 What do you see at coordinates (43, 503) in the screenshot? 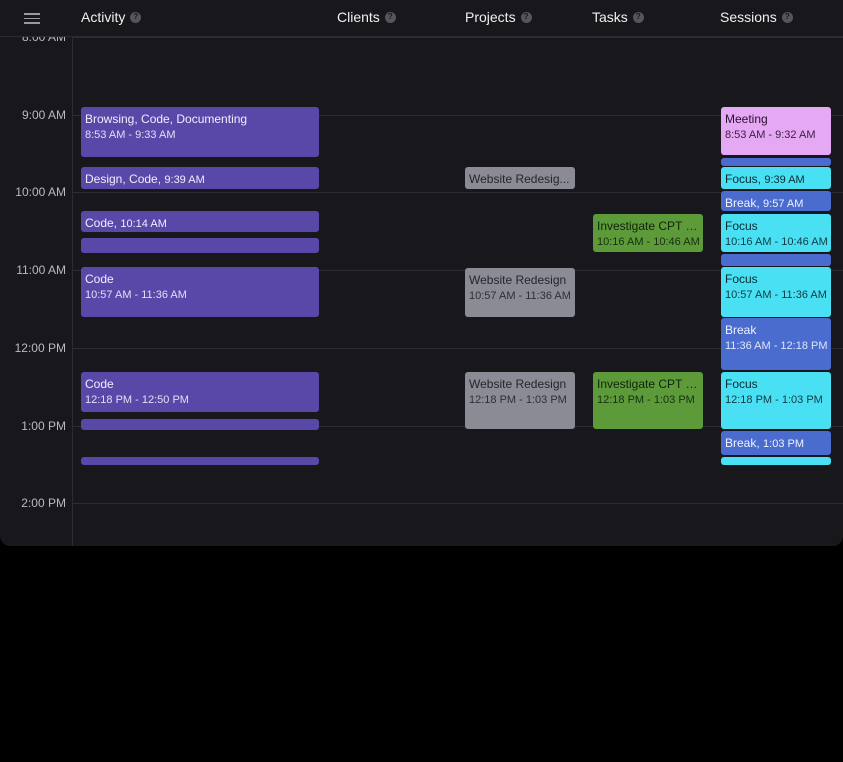
I see `time-label: 2:00 PM` at bounding box center [43, 503].